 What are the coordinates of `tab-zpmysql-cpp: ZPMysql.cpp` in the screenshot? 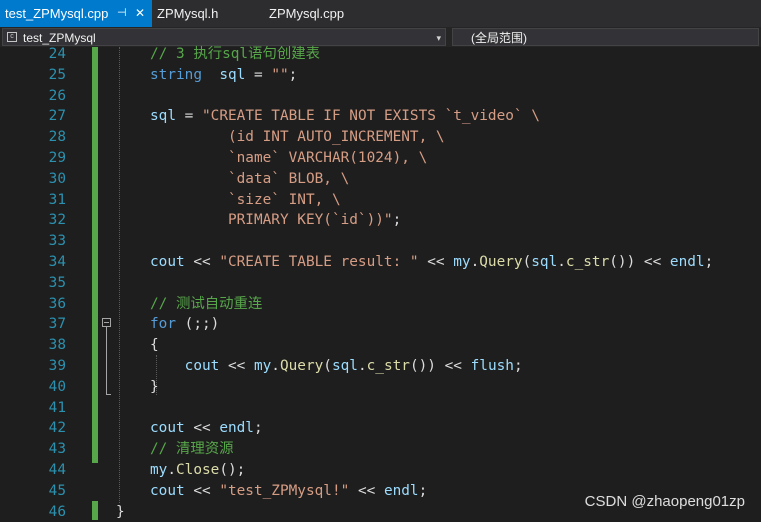 It's located at (317, 13).